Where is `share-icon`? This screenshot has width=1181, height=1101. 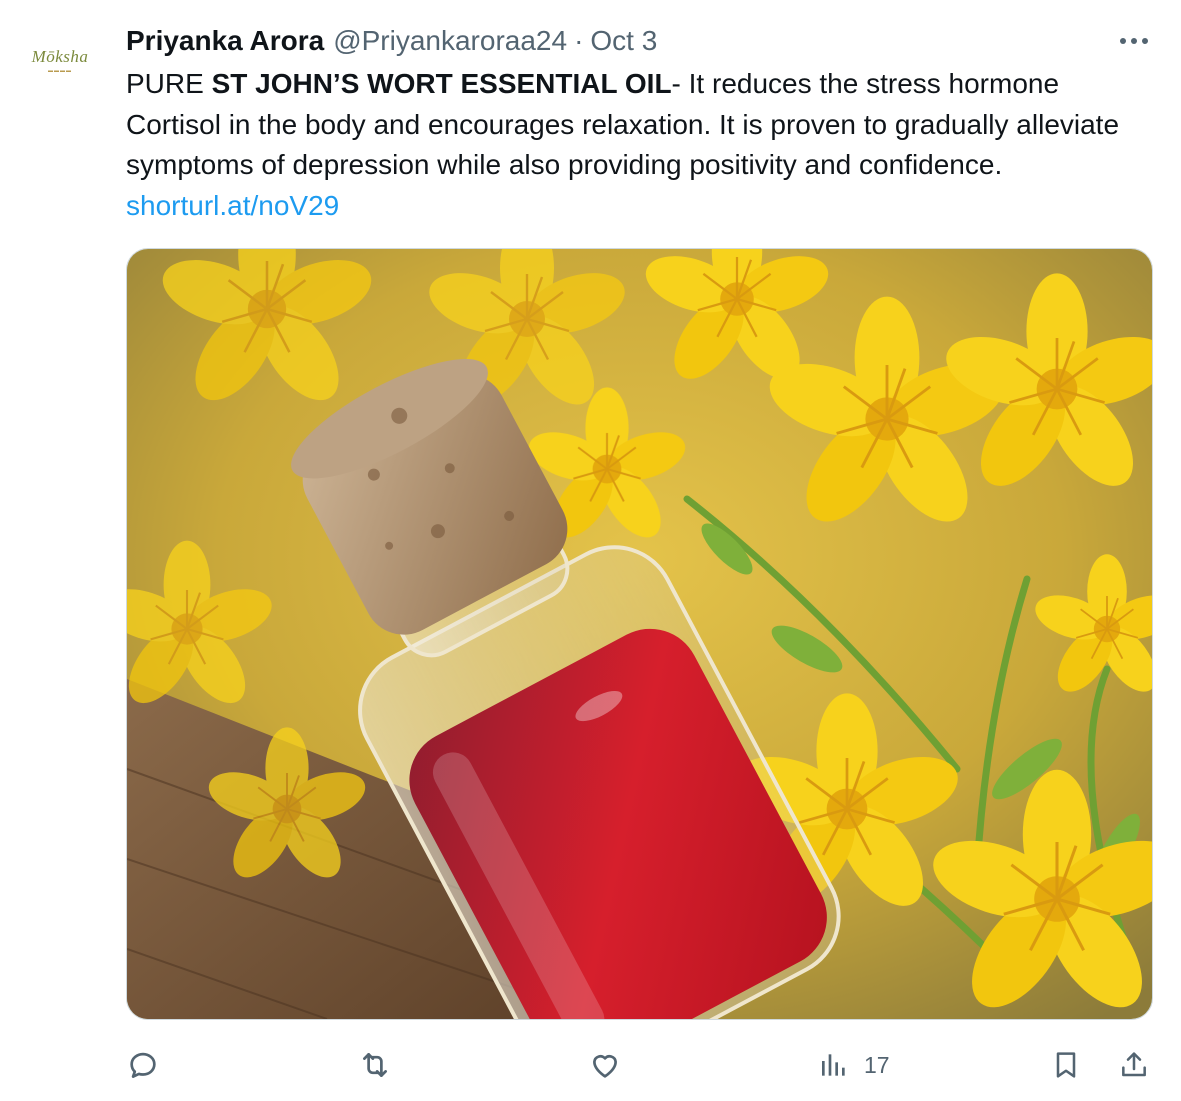
share-icon is located at coordinates (1134, 1064).